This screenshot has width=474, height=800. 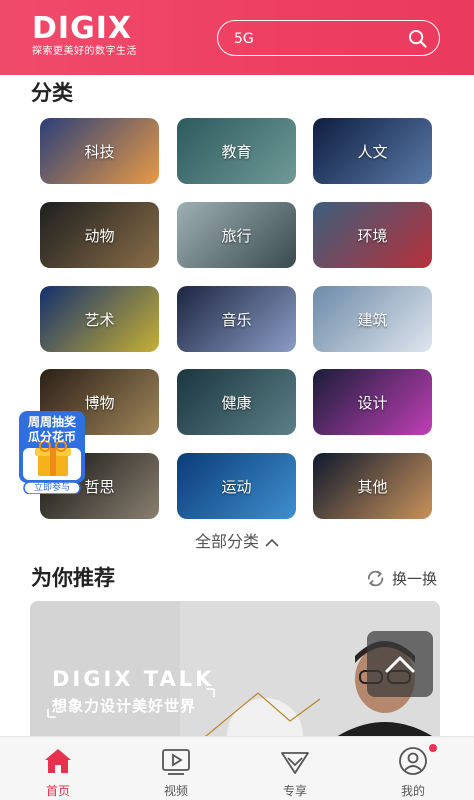 I want to click on category-tile: 教育, so click(x=236, y=151).